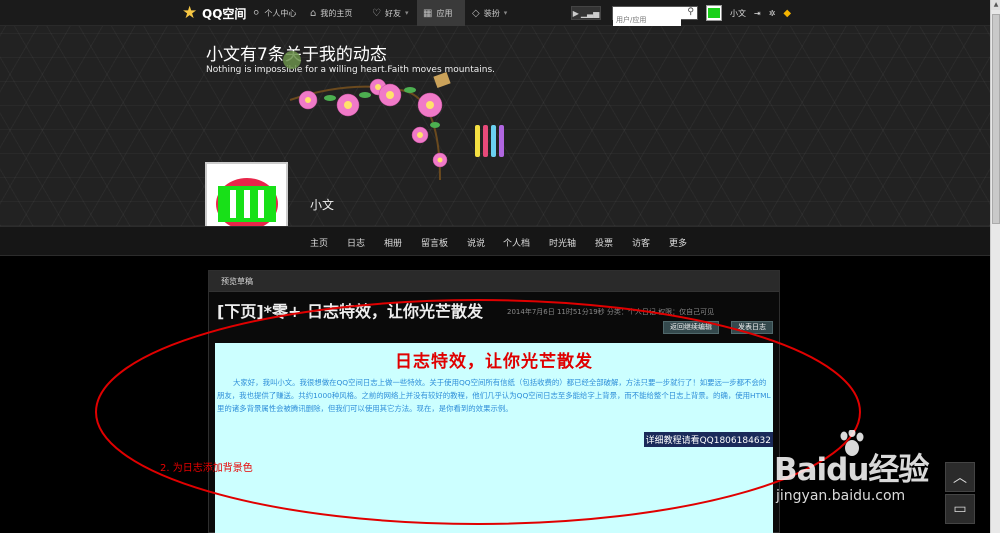 Image resolution: width=1000 pixels, height=533 pixels. I want to click on qzone-logo: ★ QQ空间, so click(214, 13).